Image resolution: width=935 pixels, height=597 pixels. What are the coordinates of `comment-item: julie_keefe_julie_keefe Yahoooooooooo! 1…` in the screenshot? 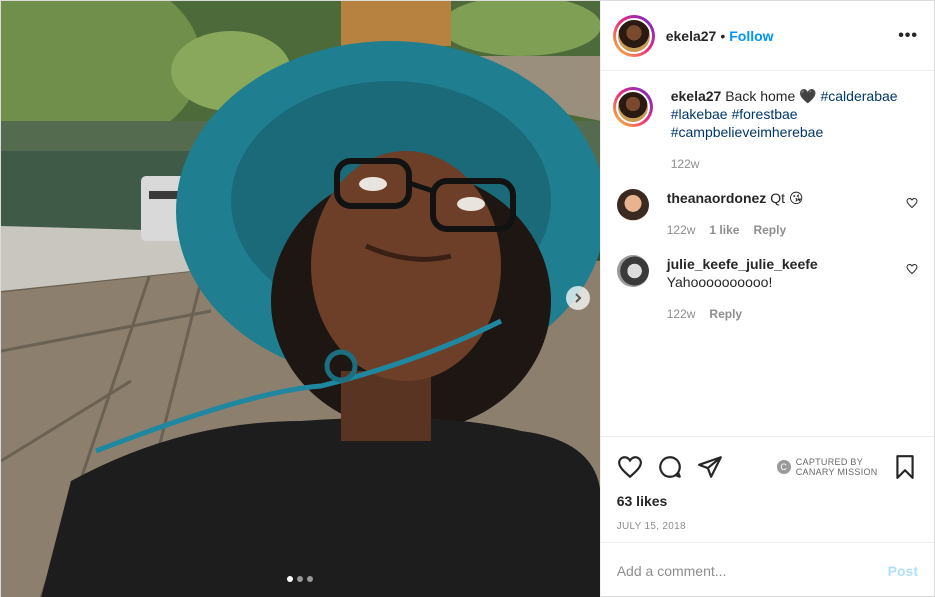 It's located at (767, 289).